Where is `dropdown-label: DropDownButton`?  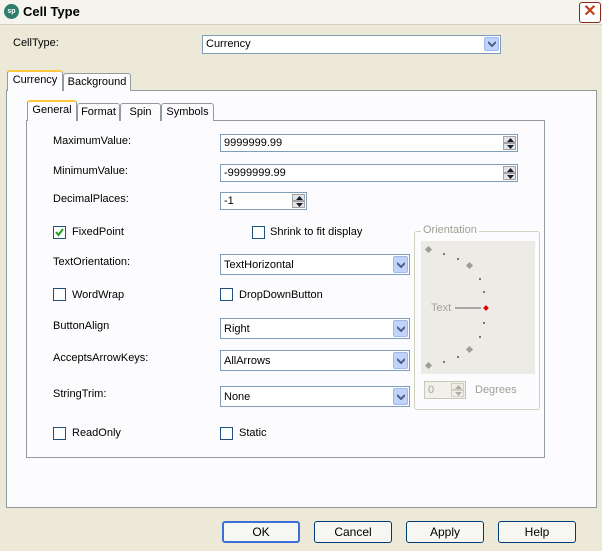
dropdown-label: DropDownButton is located at coordinates (281, 295).